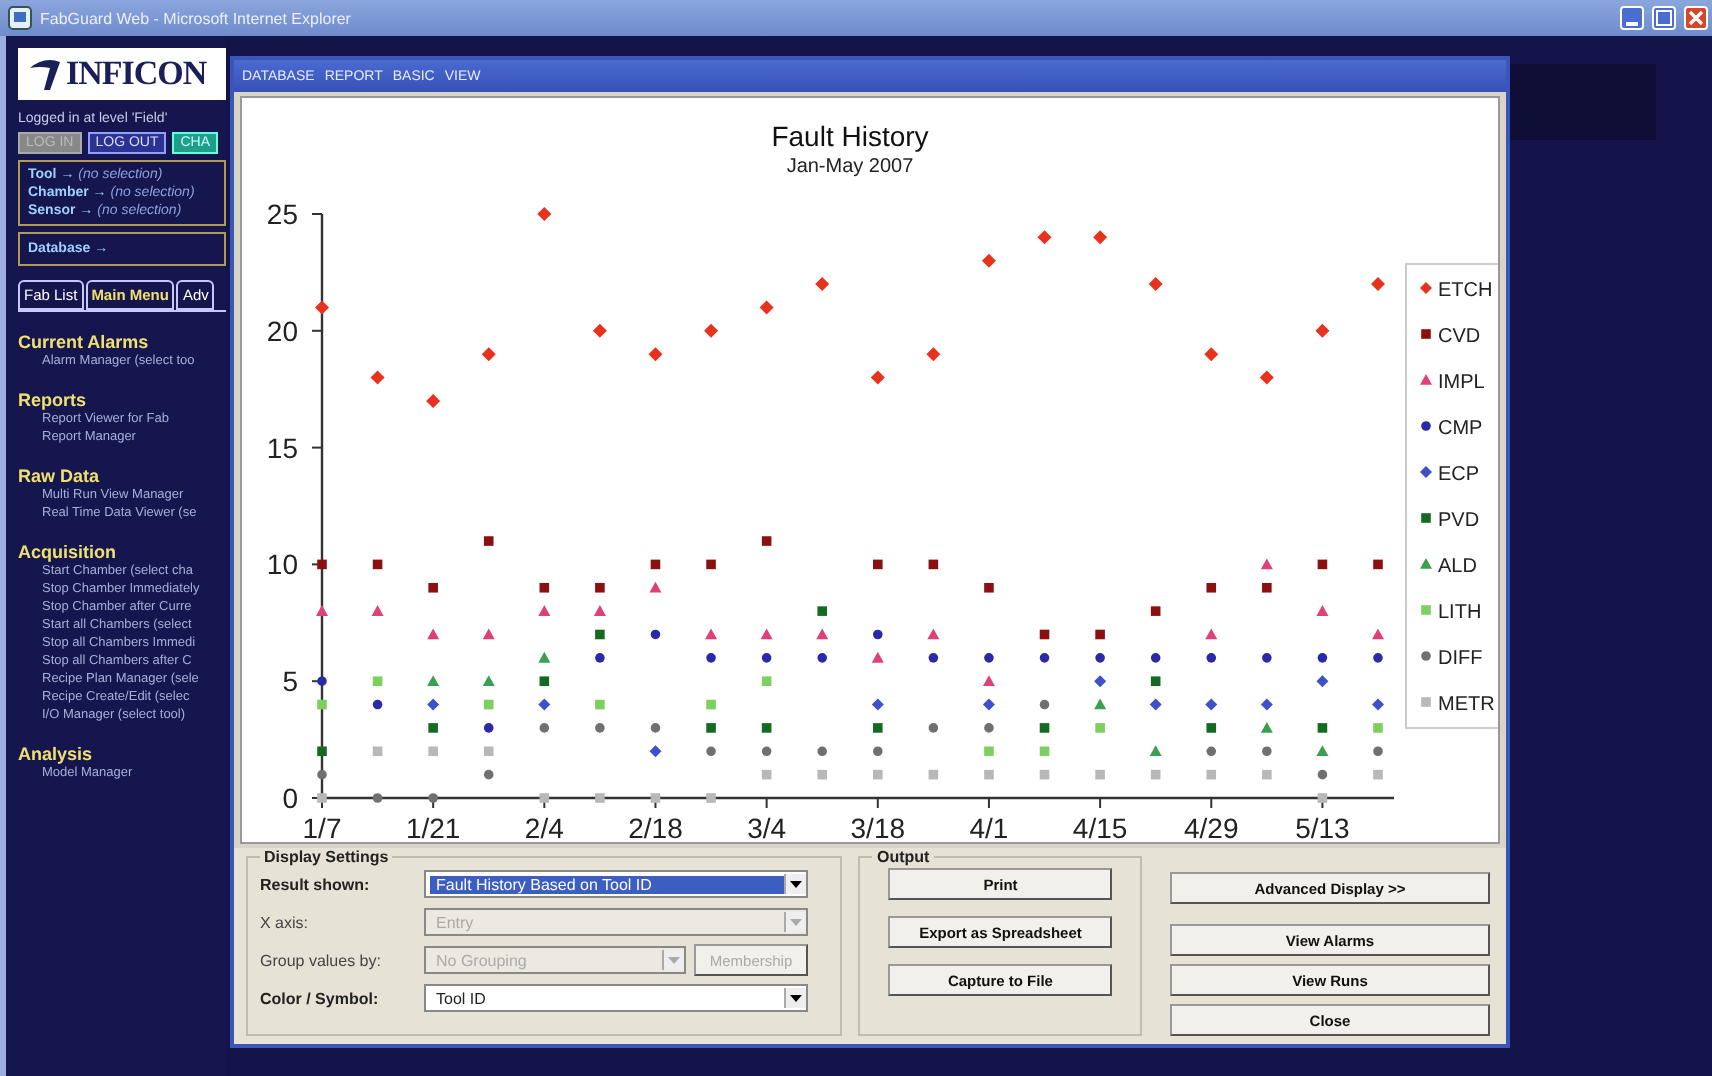  What do you see at coordinates (53, 400) in the screenshot?
I see `section-title: Reports` at bounding box center [53, 400].